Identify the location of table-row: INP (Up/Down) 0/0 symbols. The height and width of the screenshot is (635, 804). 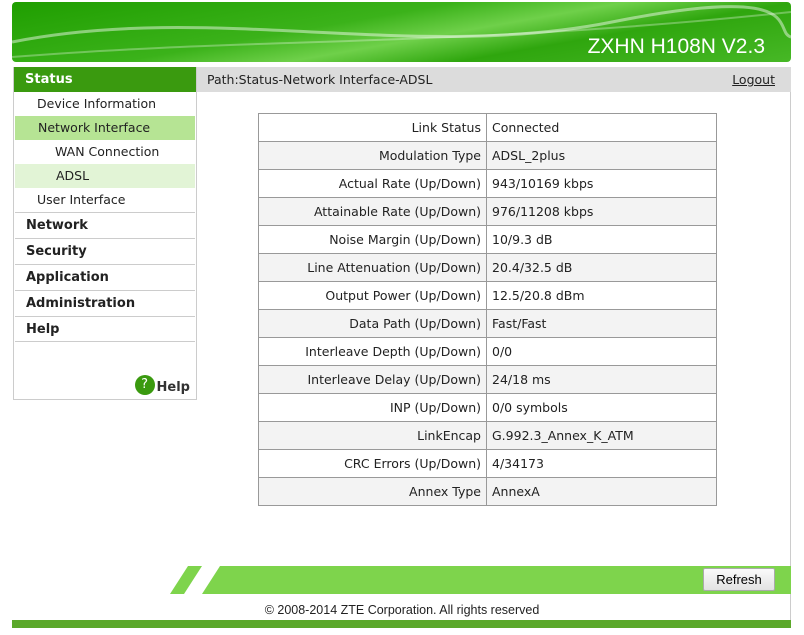
(487, 407).